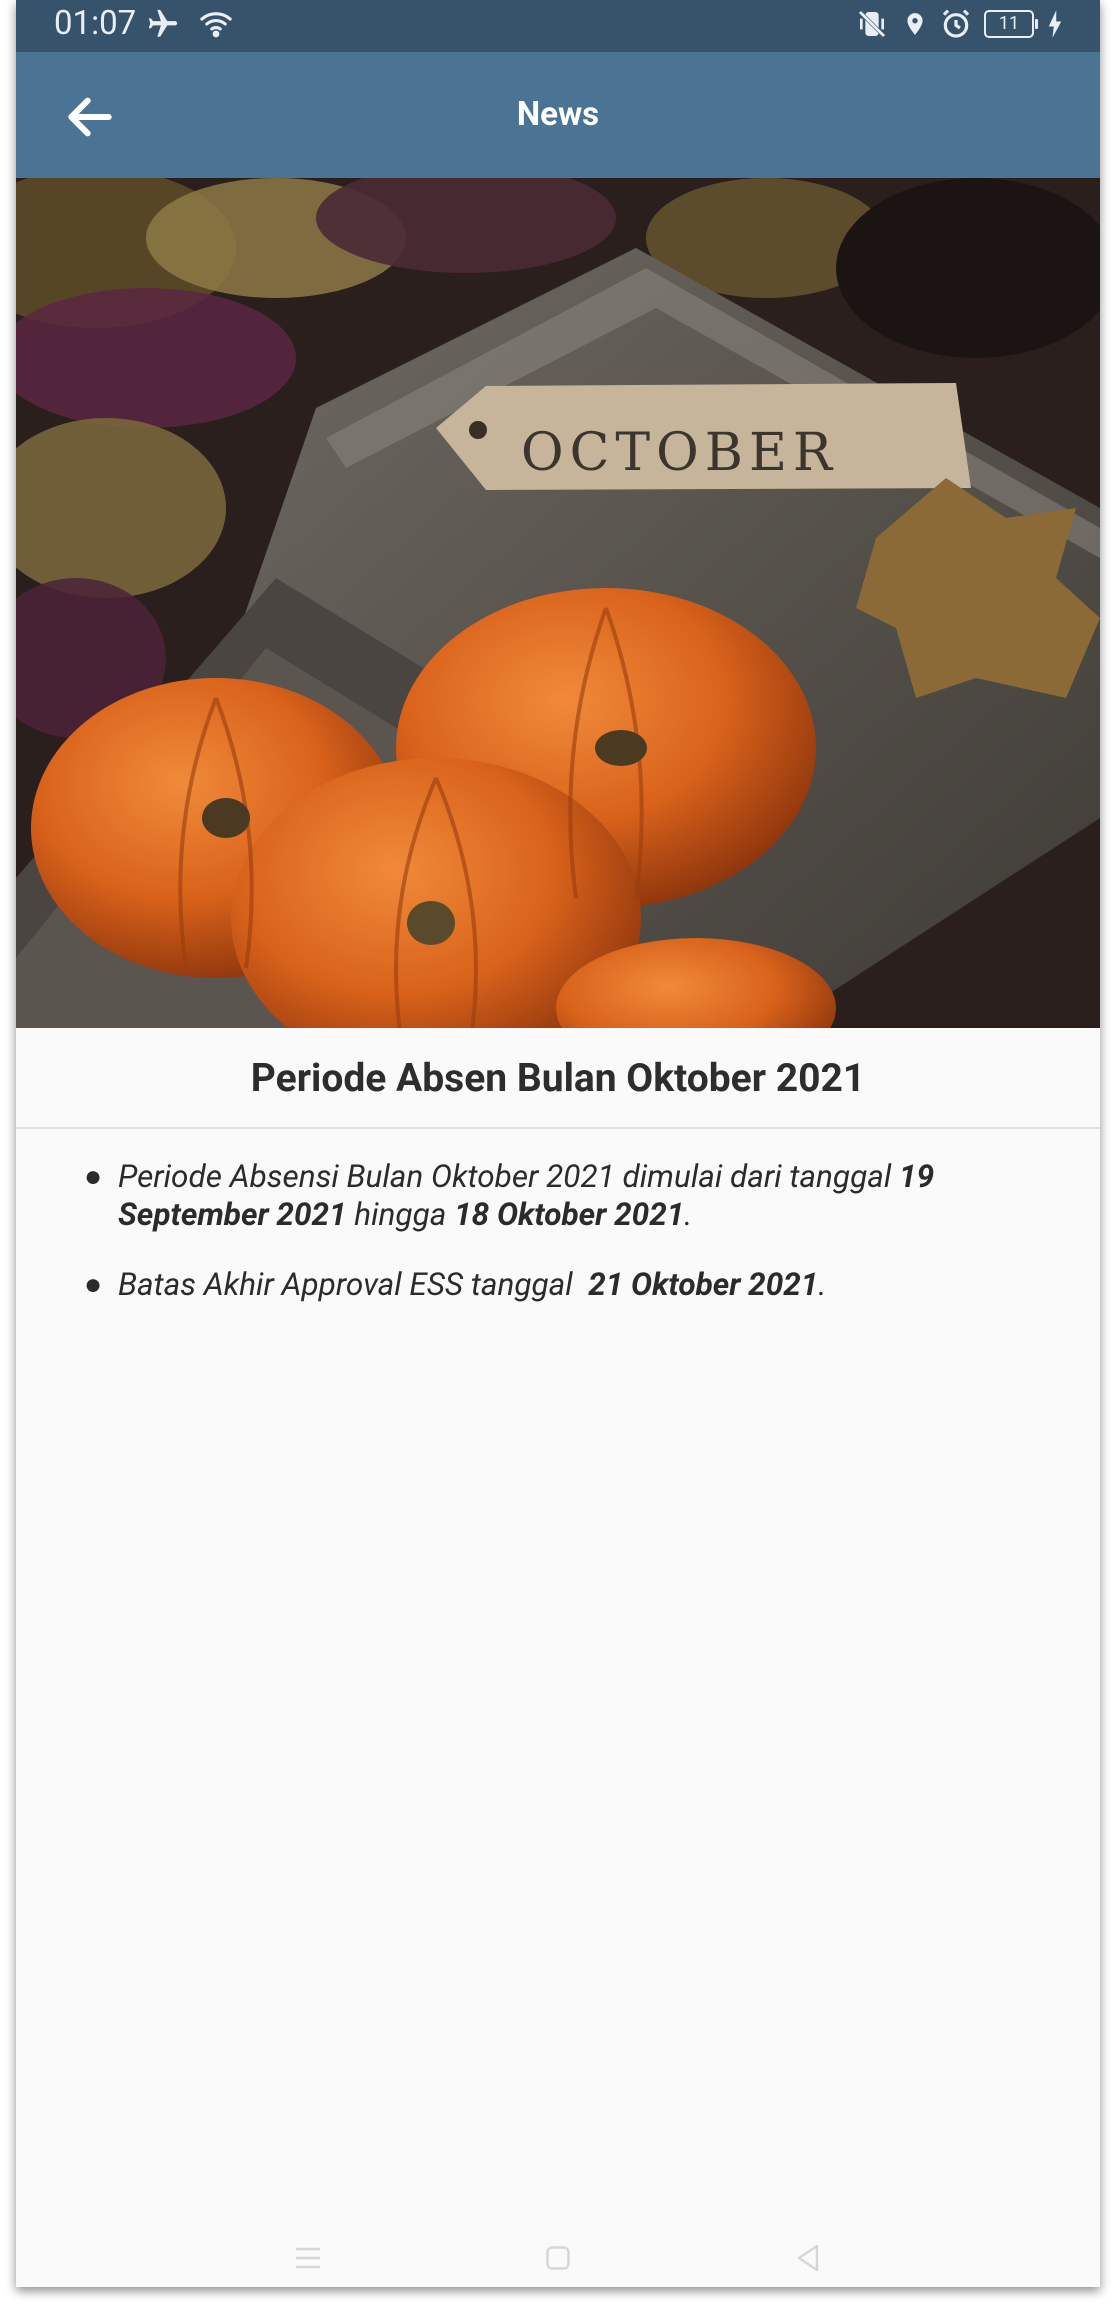  Describe the element at coordinates (308, 2258) in the screenshot. I see `menu-icon` at that location.